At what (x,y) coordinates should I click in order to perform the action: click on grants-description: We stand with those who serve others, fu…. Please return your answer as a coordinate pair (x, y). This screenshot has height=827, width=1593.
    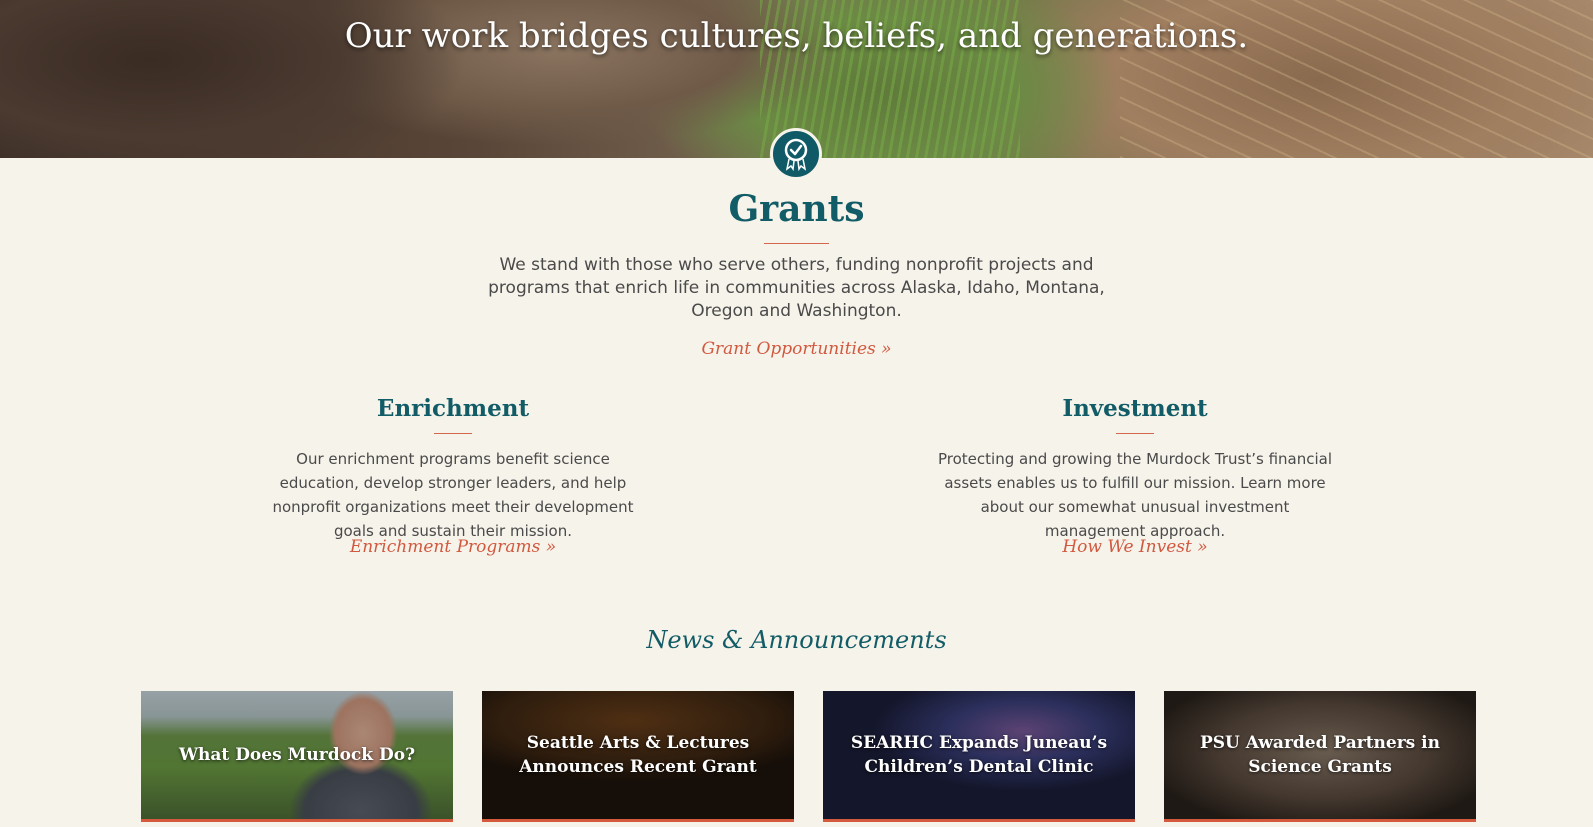
    Looking at the image, I should click on (796, 288).